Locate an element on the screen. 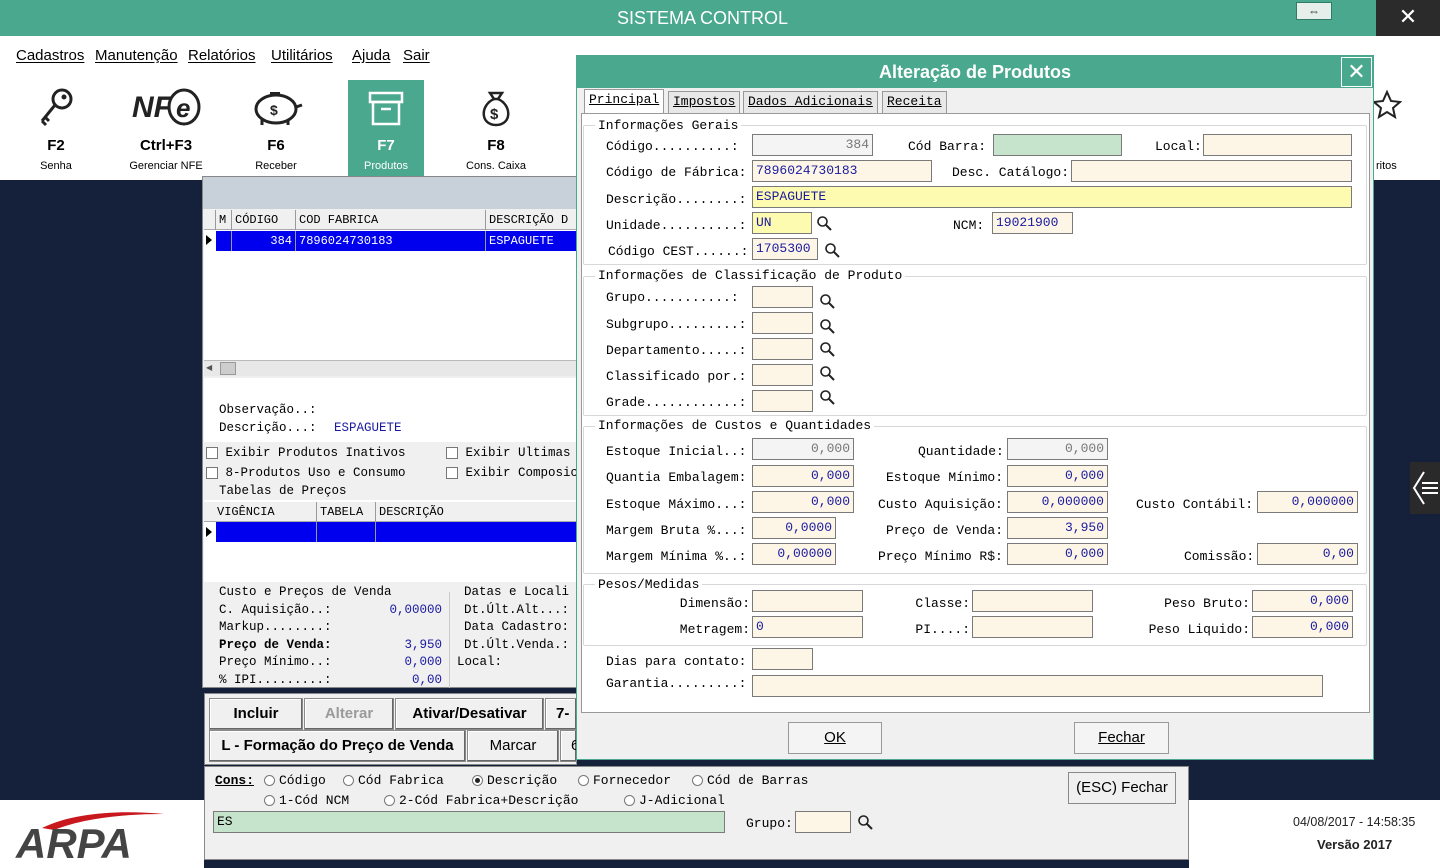 Image resolution: width=1440 pixels, height=868 pixels. table-row: 384 7896024730183 ESPAGUETE is located at coordinates (396, 241).